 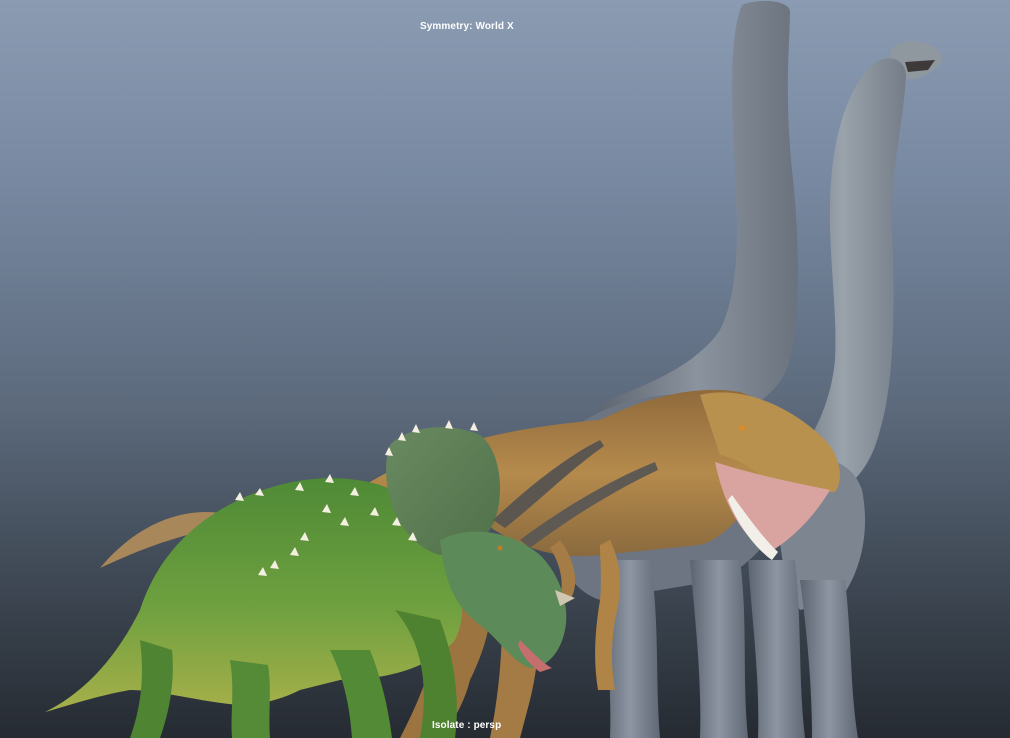 What do you see at coordinates (467, 26) in the screenshot?
I see `symmetry-label: Symmetry: World X` at bounding box center [467, 26].